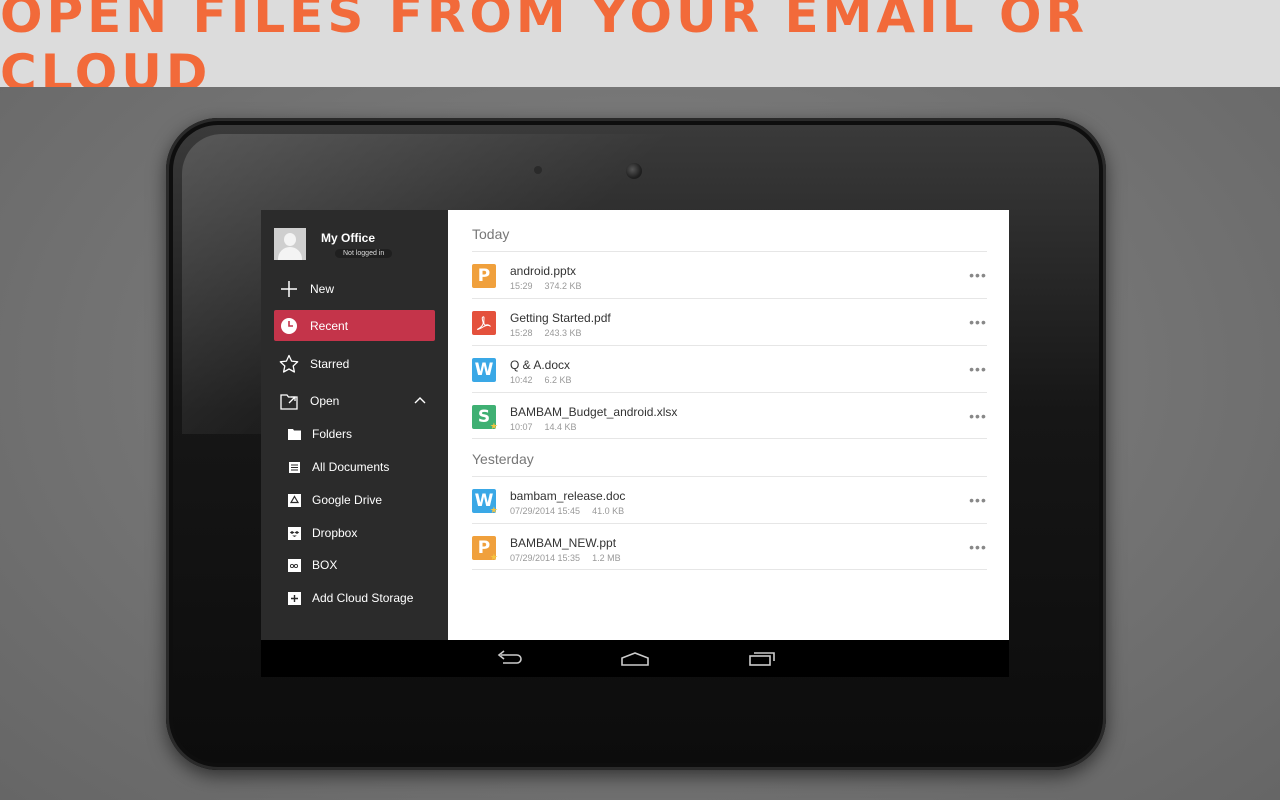 The width and height of the screenshot is (1280, 800). Describe the element at coordinates (543, 427) in the screenshot. I see `file-meta: 10:07 14.4 KB` at that location.